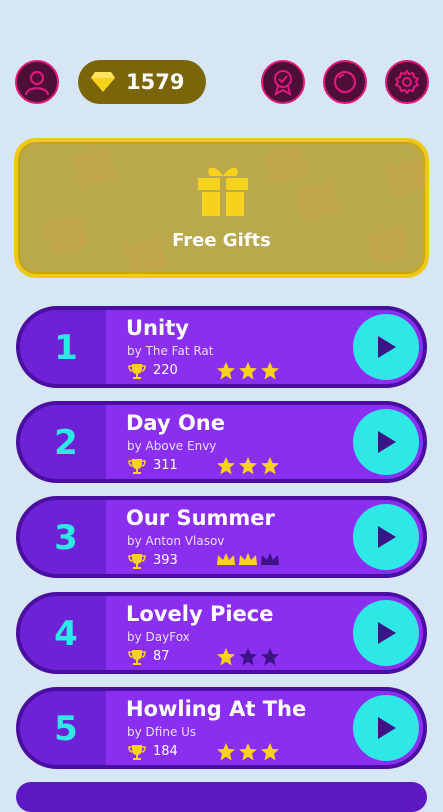  I want to click on ball-icon, so click(345, 82).